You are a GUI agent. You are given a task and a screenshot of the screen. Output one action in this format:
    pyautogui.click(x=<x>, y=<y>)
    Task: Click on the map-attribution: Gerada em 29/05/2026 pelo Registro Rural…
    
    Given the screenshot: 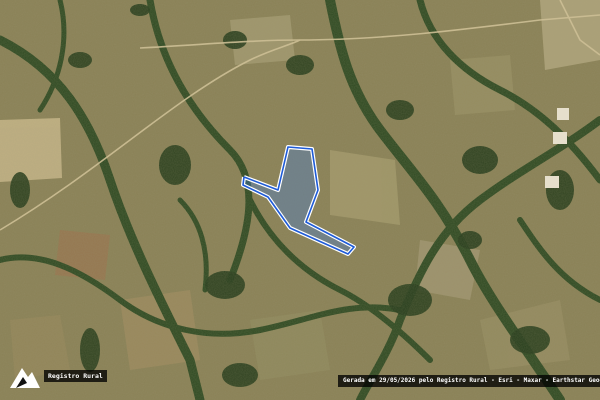 What is the action you would take?
    pyautogui.click(x=469, y=381)
    